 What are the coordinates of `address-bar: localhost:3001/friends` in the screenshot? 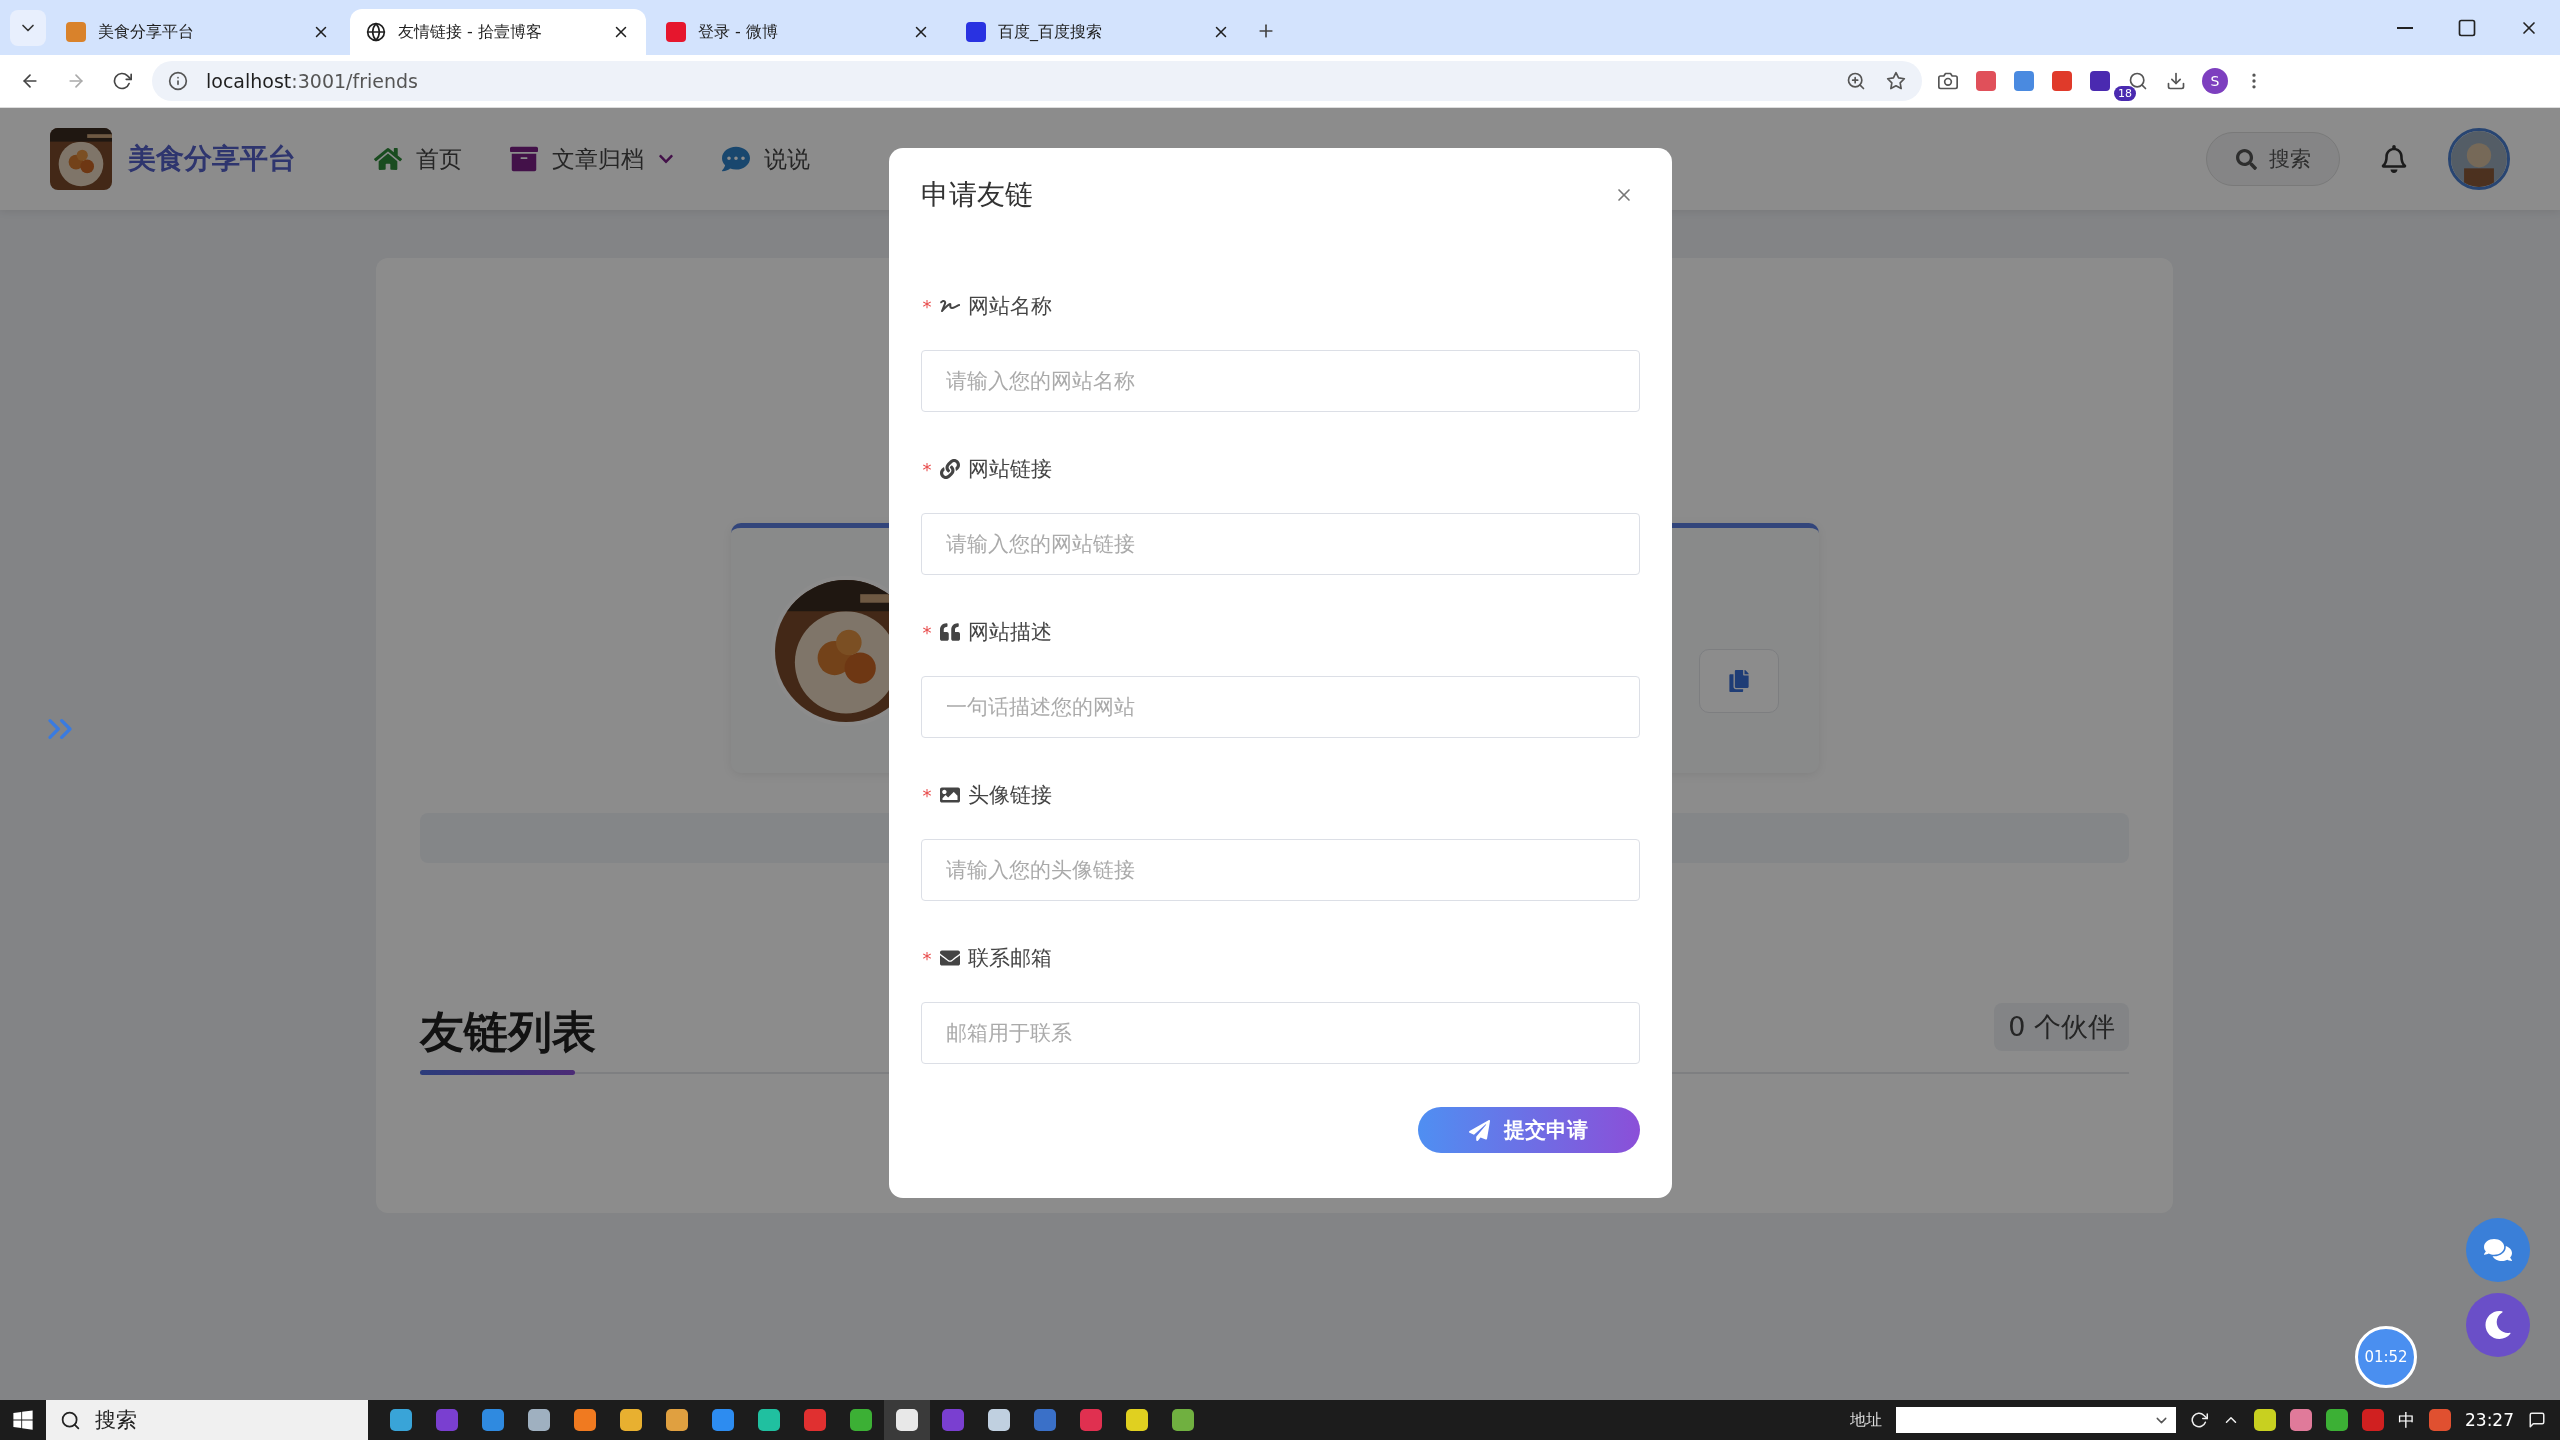 It's located at (1037, 81).